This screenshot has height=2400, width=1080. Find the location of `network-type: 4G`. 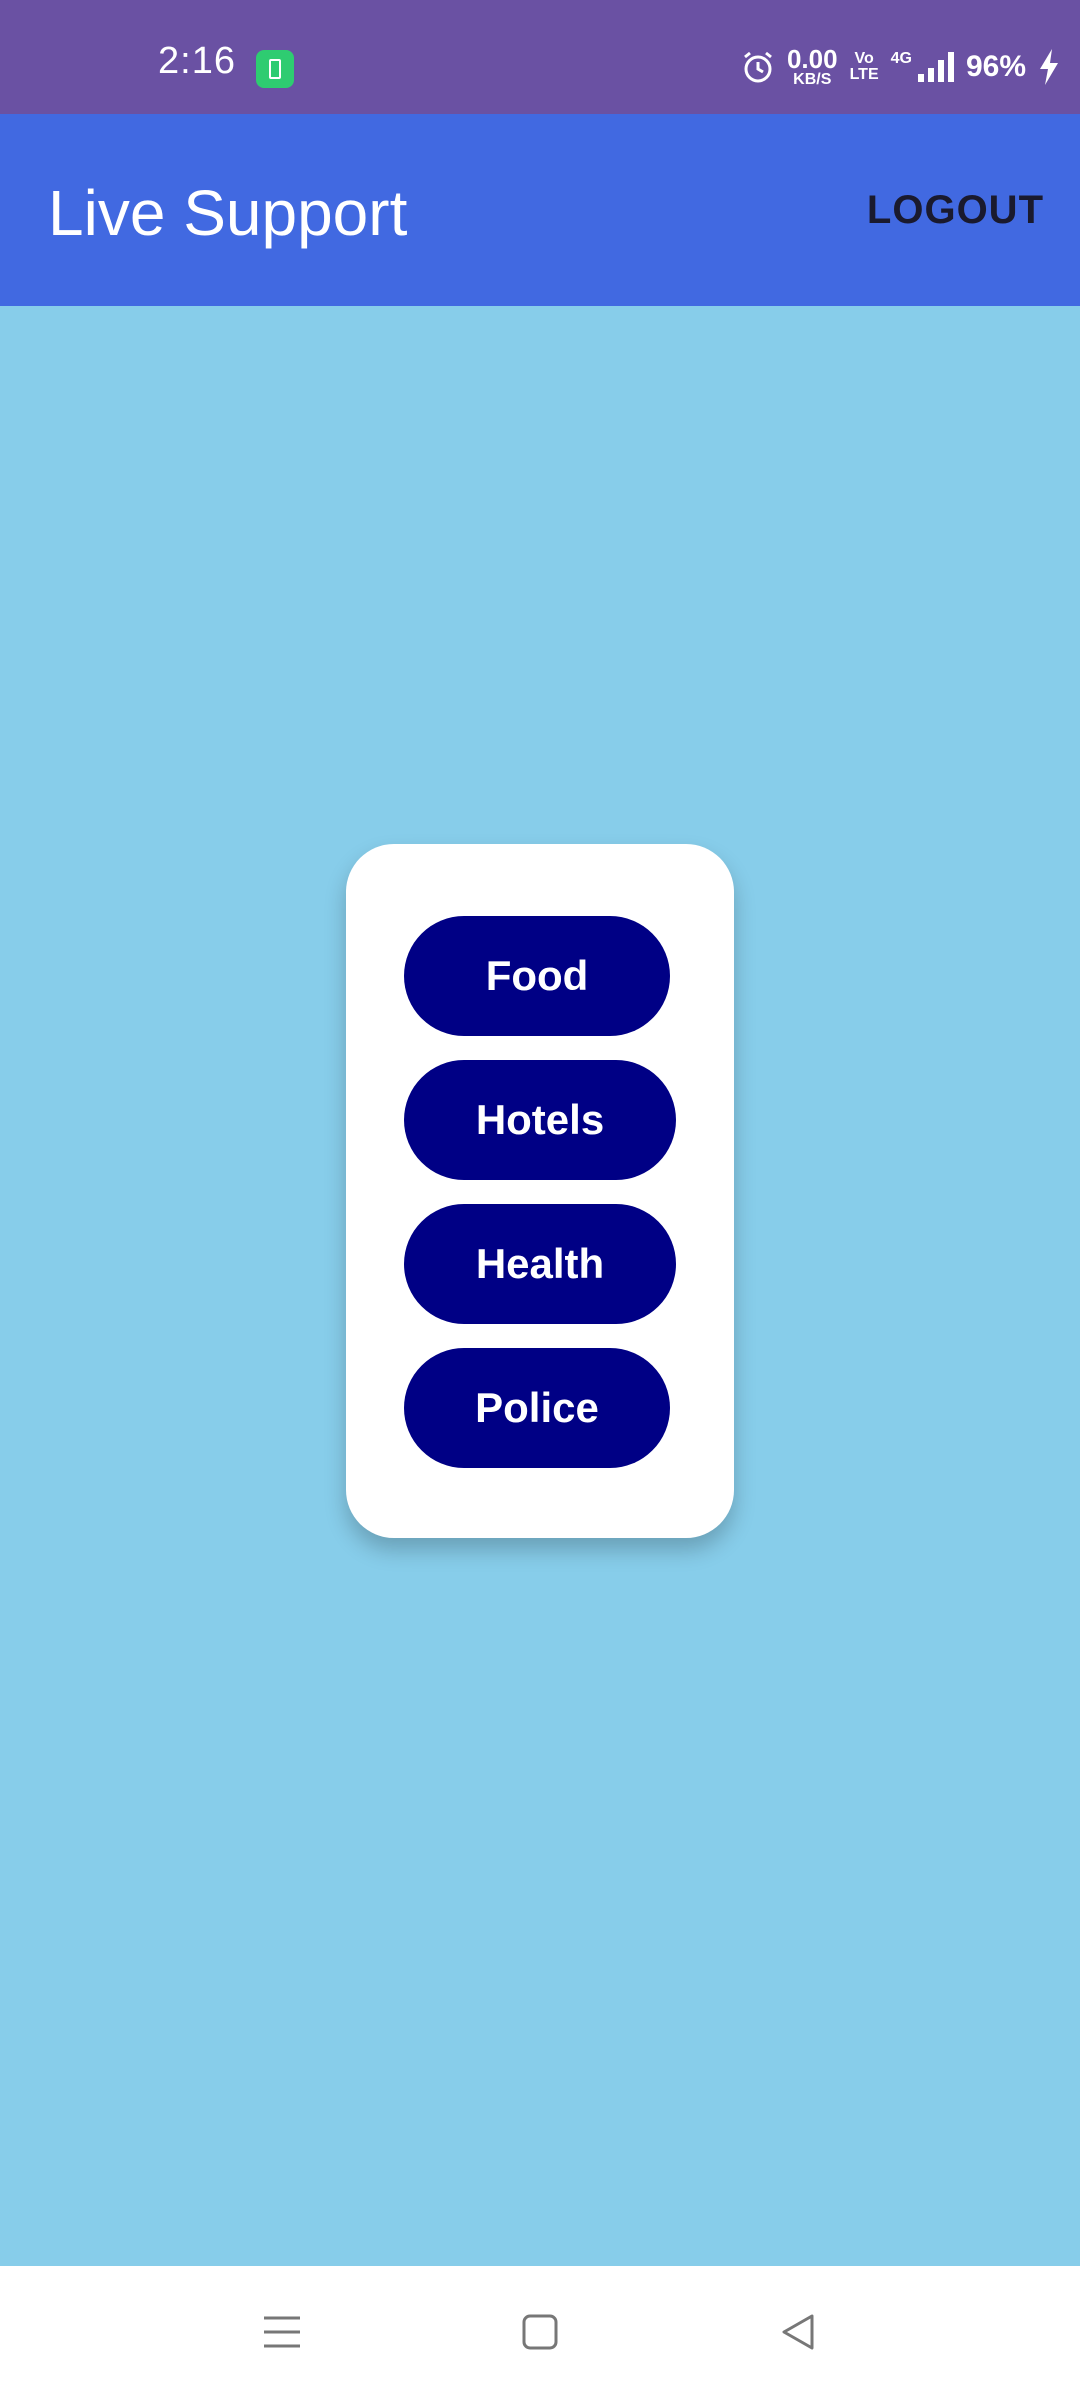

network-type: 4G is located at coordinates (901, 58).